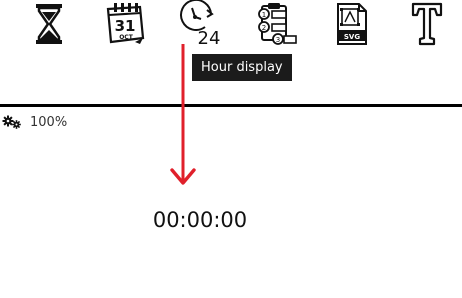 The width and height of the screenshot is (462, 298). What do you see at coordinates (242, 67) in the screenshot?
I see `tooltip: Hour display` at bounding box center [242, 67].